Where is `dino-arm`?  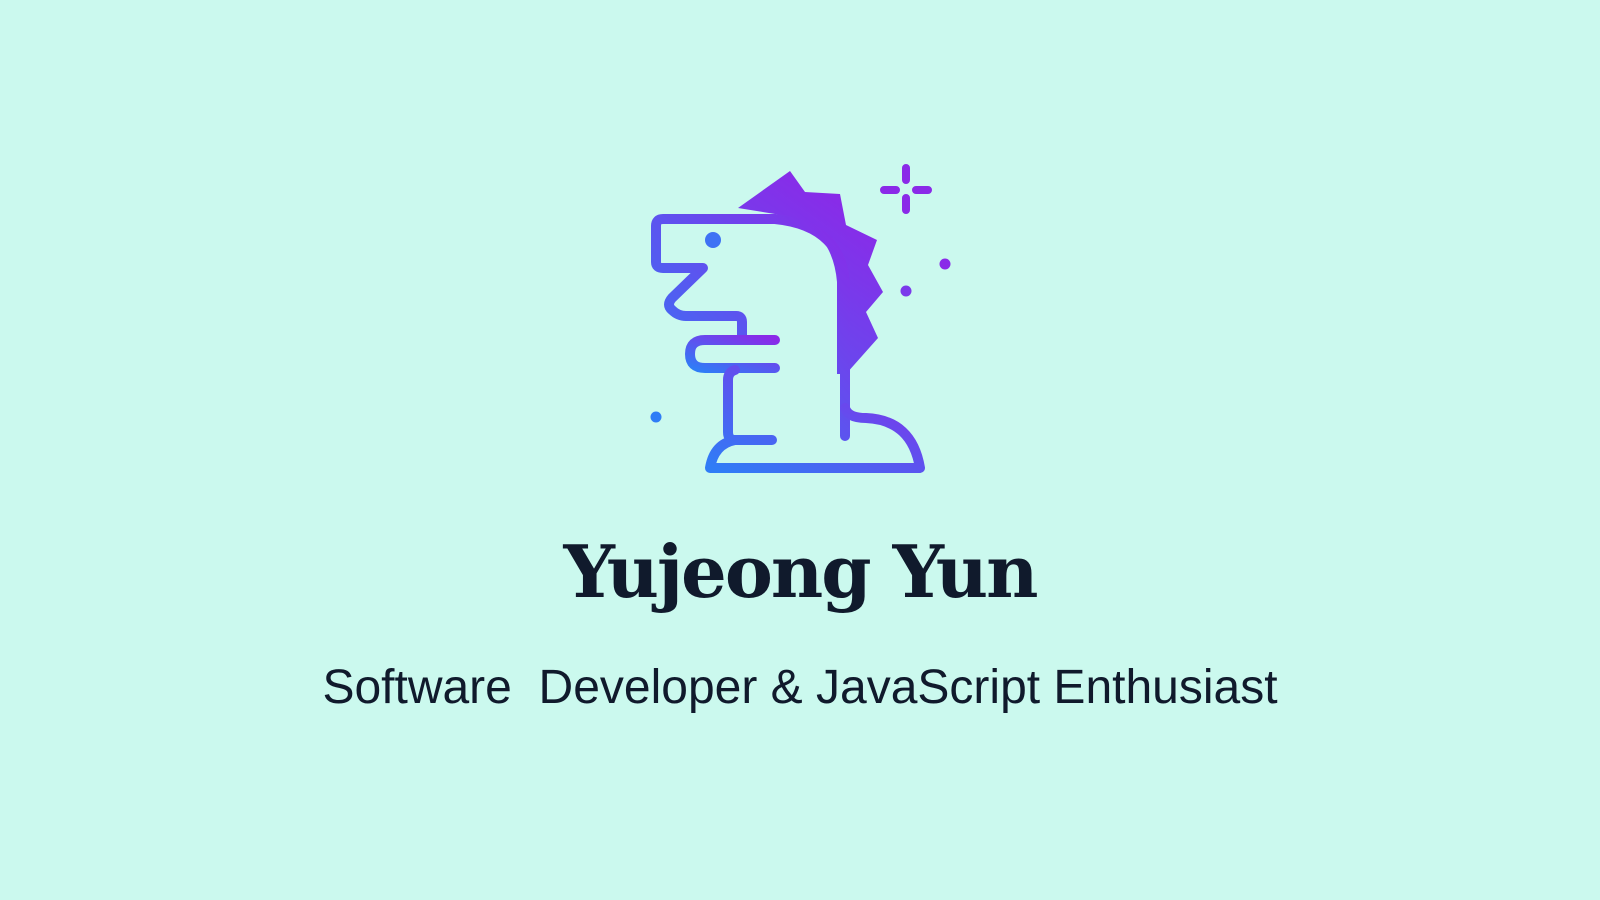 dino-arm is located at coordinates (732, 354).